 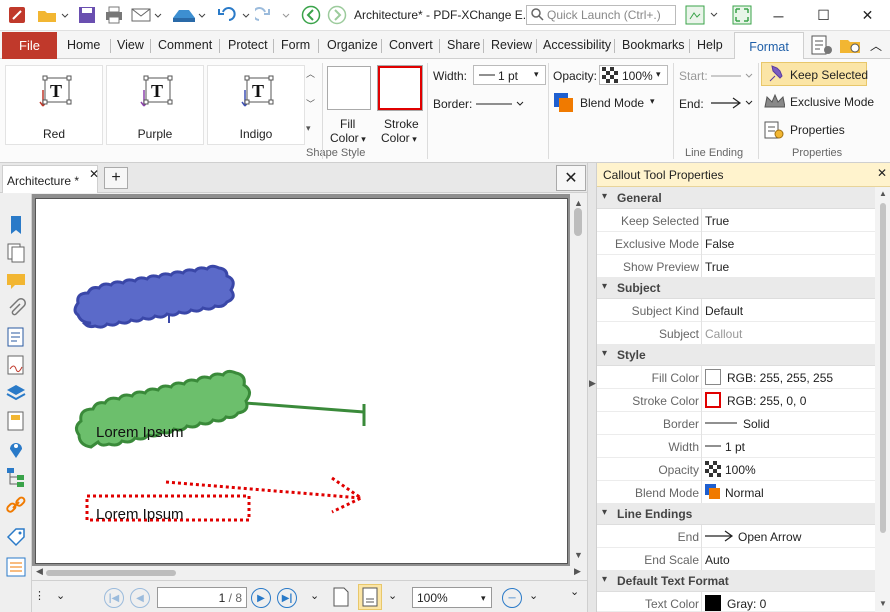 What do you see at coordinates (452, 597) in the screenshot?
I see `zoom-dropdown: 100% ▾` at bounding box center [452, 597].